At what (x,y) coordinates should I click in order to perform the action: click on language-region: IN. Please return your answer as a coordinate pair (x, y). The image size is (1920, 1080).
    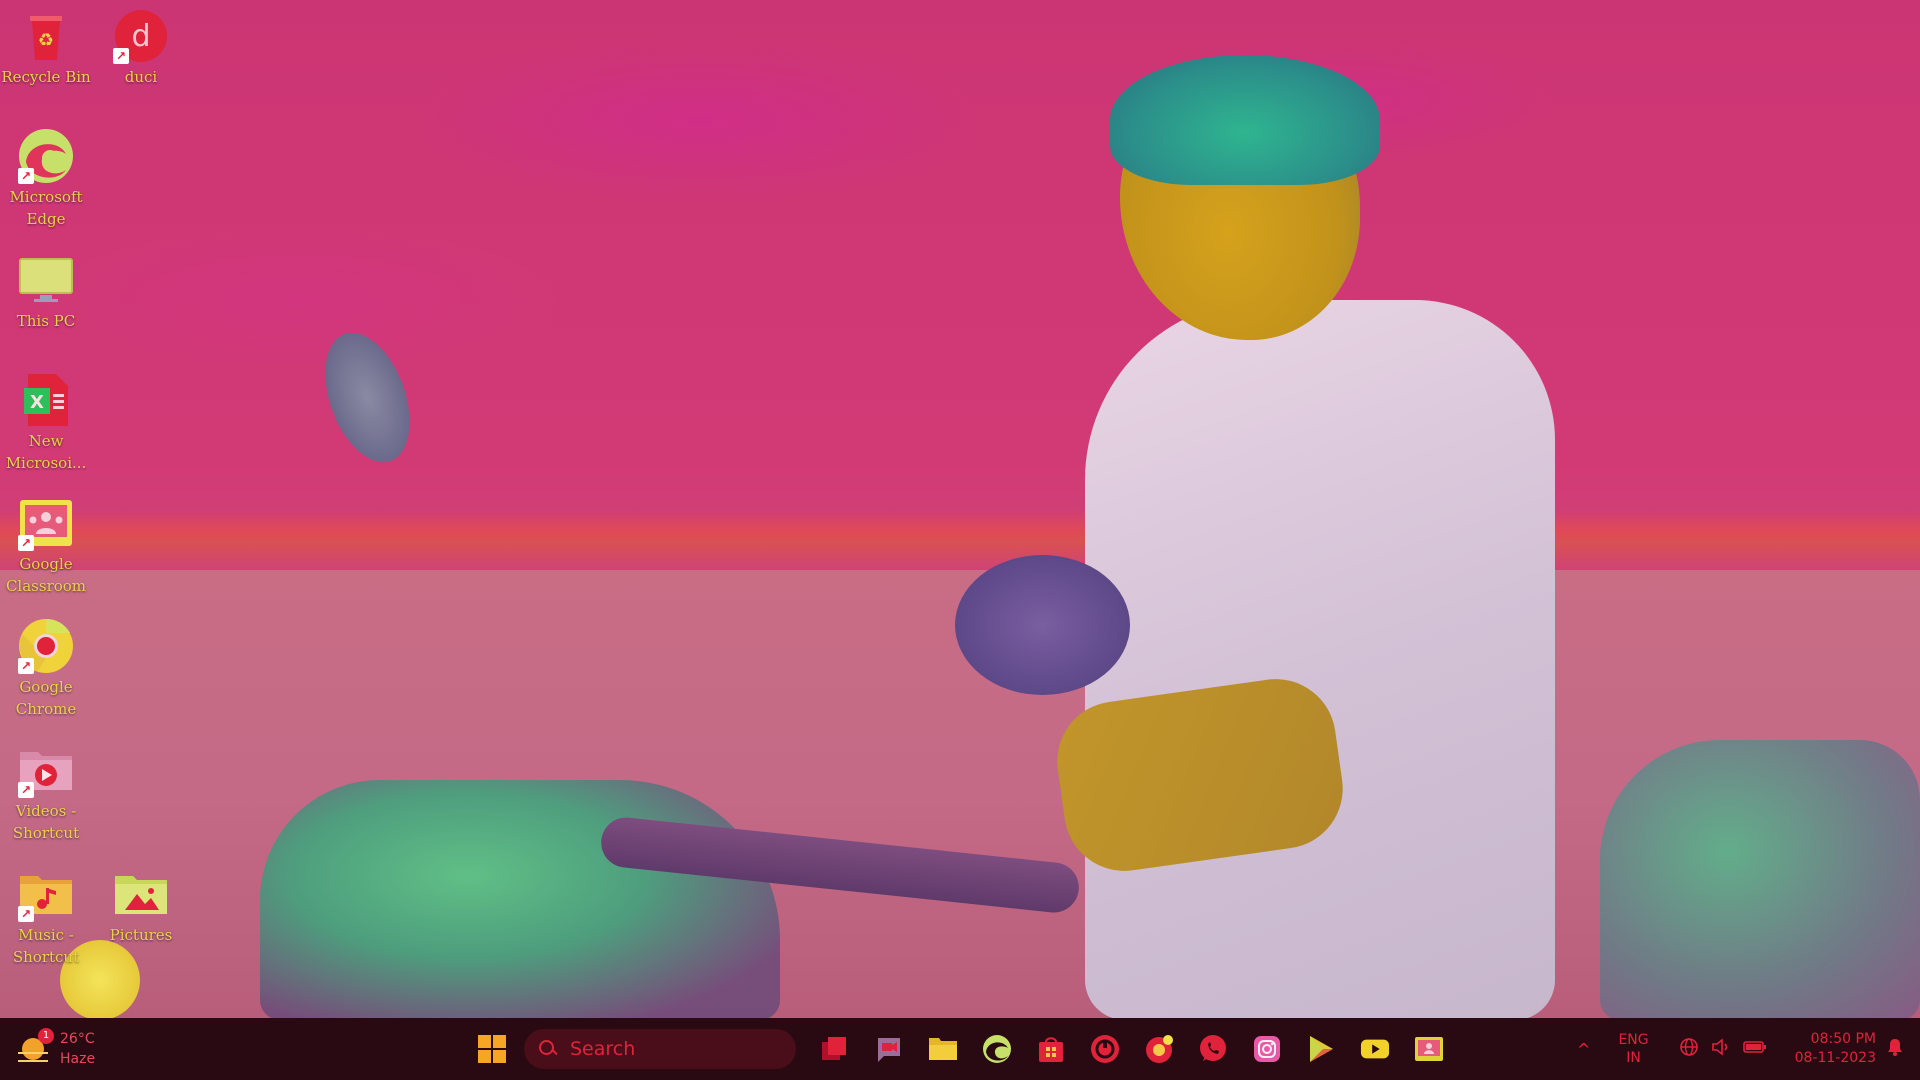
    Looking at the image, I should click on (1633, 1058).